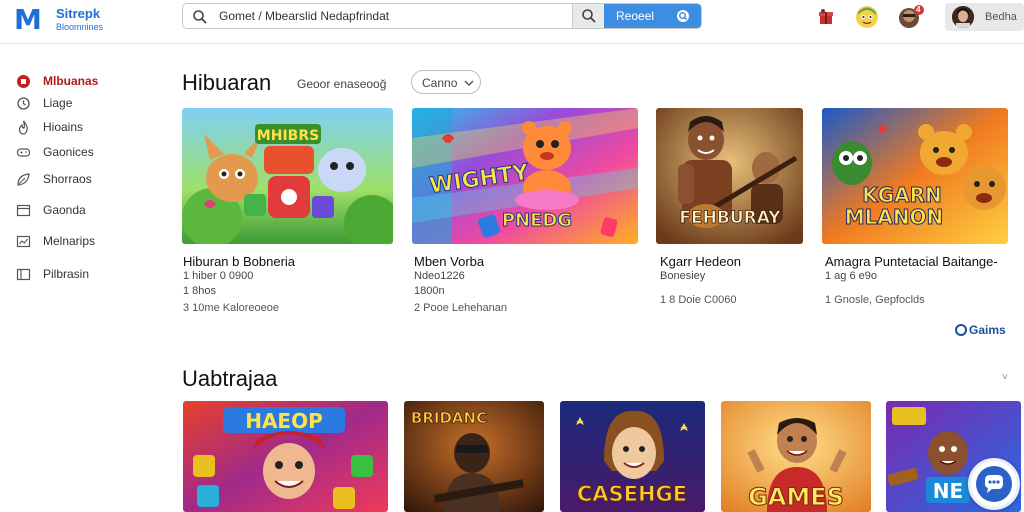 This screenshot has height=512, width=1024. Describe the element at coordinates (284, 421) in the screenshot. I see `thumbnail-title: HAEOP` at that location.